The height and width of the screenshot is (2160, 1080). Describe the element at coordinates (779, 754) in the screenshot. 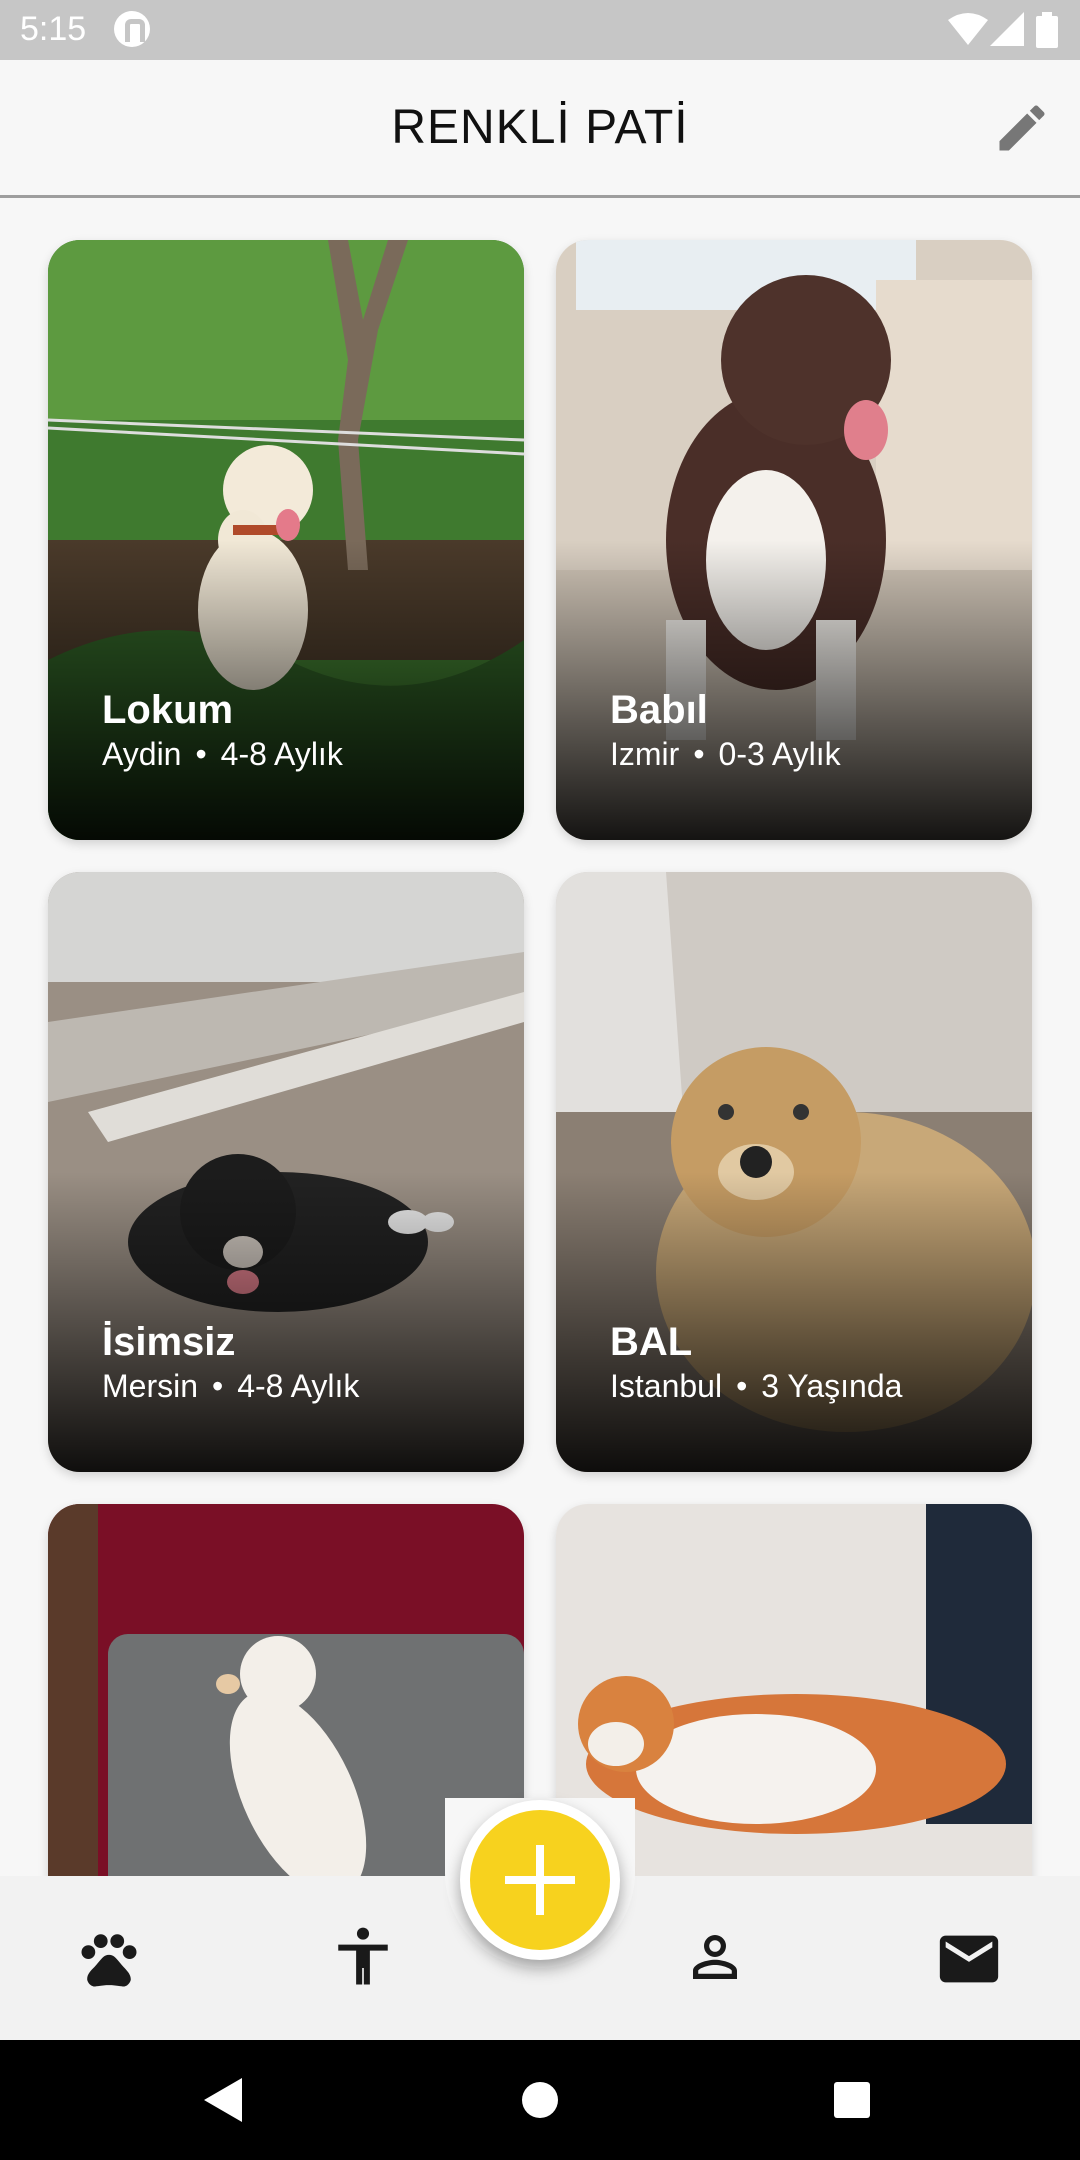

I see `pet-age: 0-3 Aylık` at that location.